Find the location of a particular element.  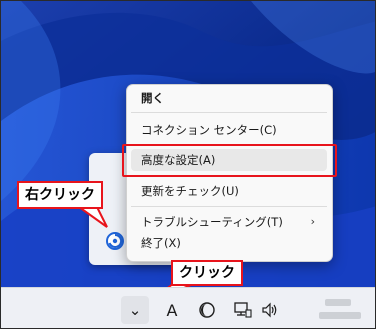

moon-svg is located at coordinates (207, 310).